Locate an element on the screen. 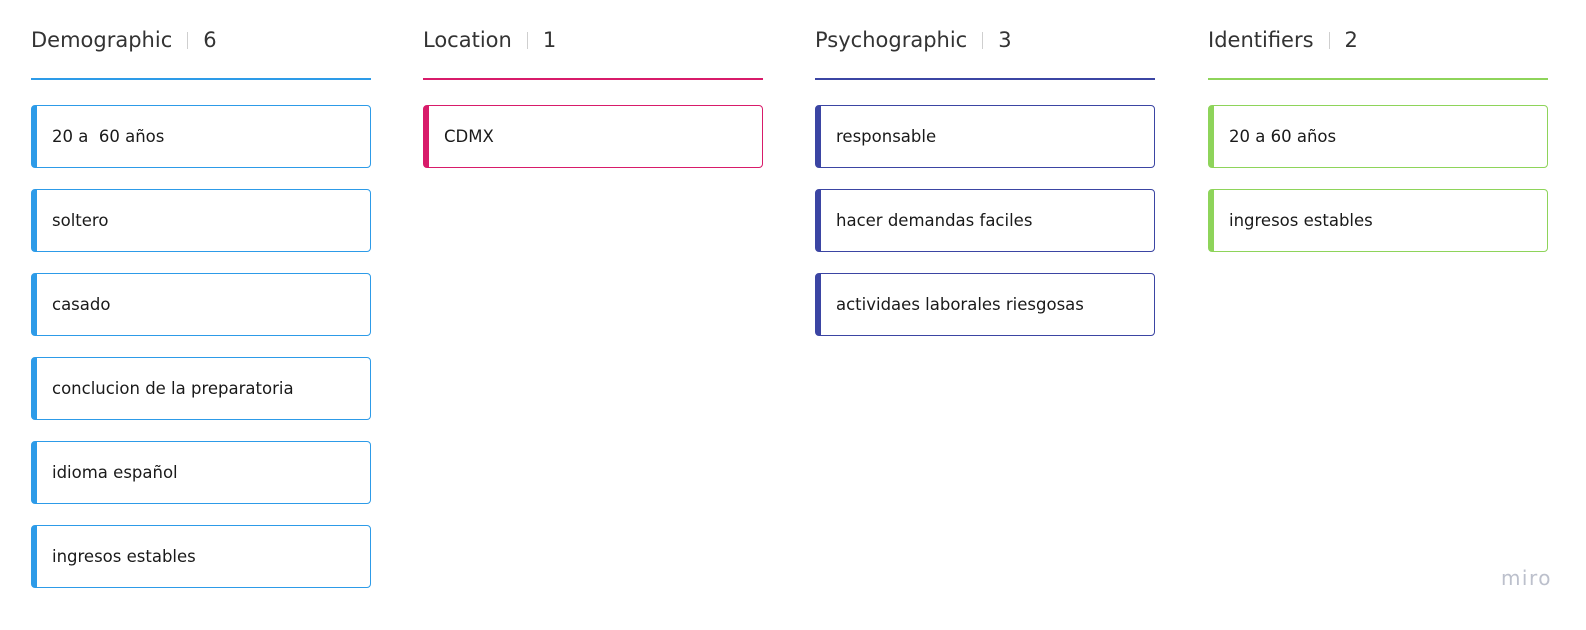 This screenshot has width=1586, height=630. column-title: Demographic is located at coordinates (102, 40).